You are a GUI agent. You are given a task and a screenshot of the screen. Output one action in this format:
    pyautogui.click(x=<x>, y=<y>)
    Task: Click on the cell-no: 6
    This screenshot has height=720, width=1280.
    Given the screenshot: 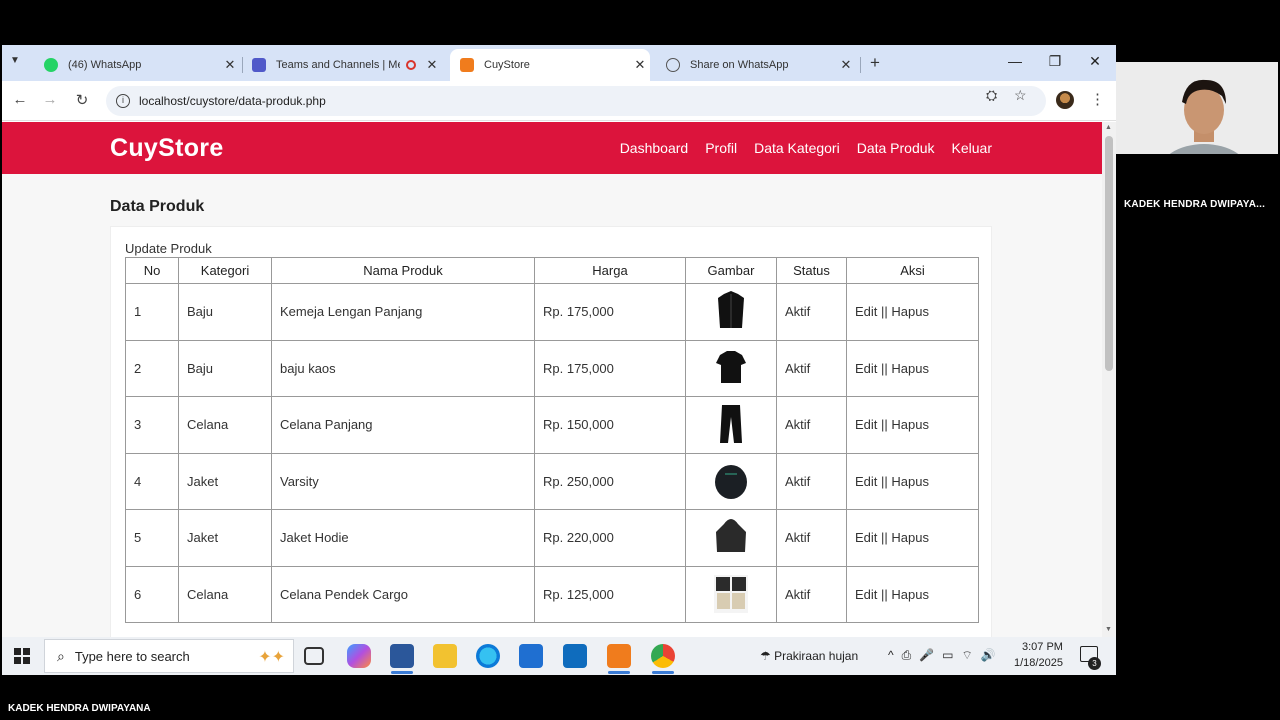 What is the action you would take?
    pyautogui.click(x=152, y=594)
    